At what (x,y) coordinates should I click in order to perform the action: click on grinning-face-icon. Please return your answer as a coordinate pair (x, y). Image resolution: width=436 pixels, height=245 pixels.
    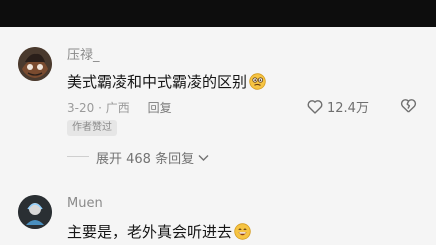
    Looking at the image, I should click on (242, 231).